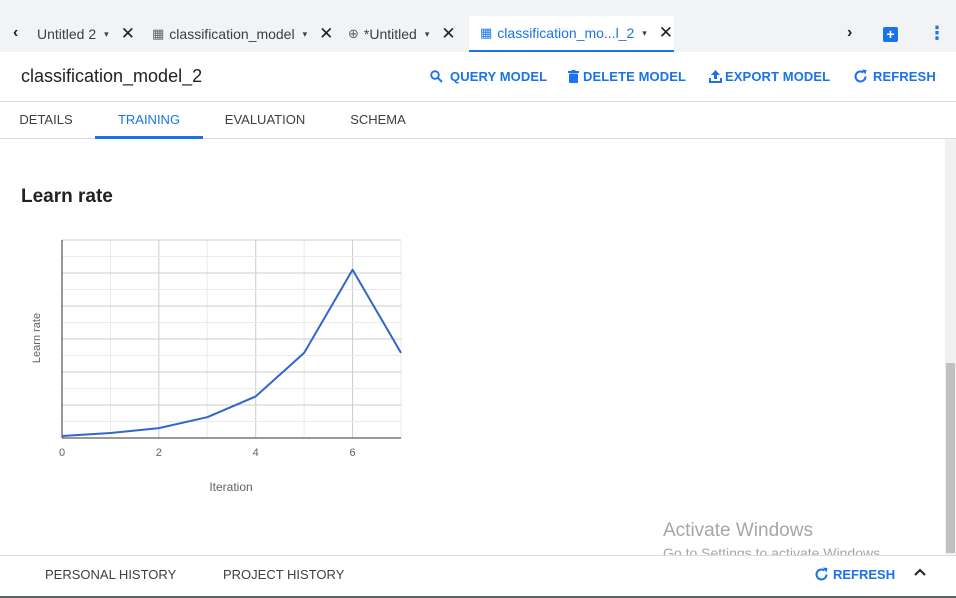 The width and height of the screenshot is (956, 598). Describe the element at coordinates (256, 453) in the screenshot. I see `x-tick-label: 4` at that location.